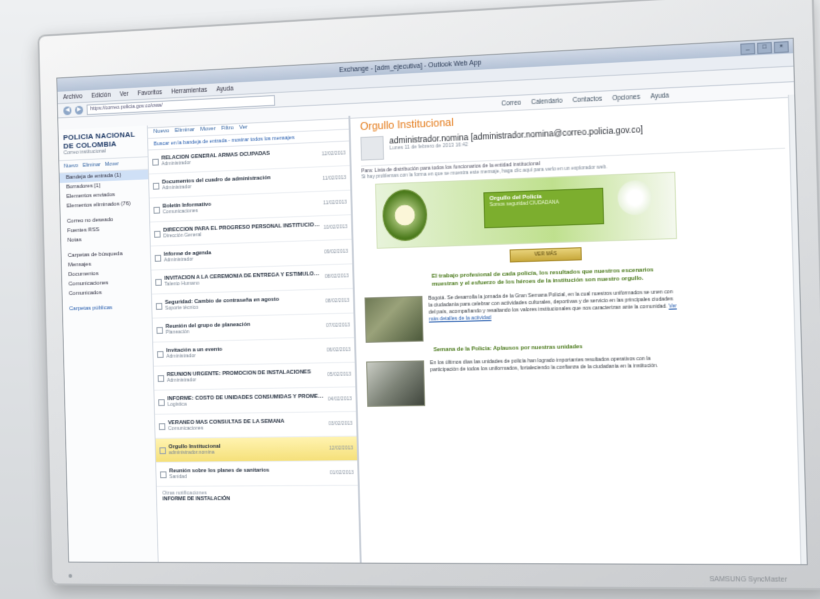 Image resolution: width=820 pixels, height=599 pixels. Describe the element at coordinates (112, 164) in the screenshot. I see `folder-tool: Mover` at that location.